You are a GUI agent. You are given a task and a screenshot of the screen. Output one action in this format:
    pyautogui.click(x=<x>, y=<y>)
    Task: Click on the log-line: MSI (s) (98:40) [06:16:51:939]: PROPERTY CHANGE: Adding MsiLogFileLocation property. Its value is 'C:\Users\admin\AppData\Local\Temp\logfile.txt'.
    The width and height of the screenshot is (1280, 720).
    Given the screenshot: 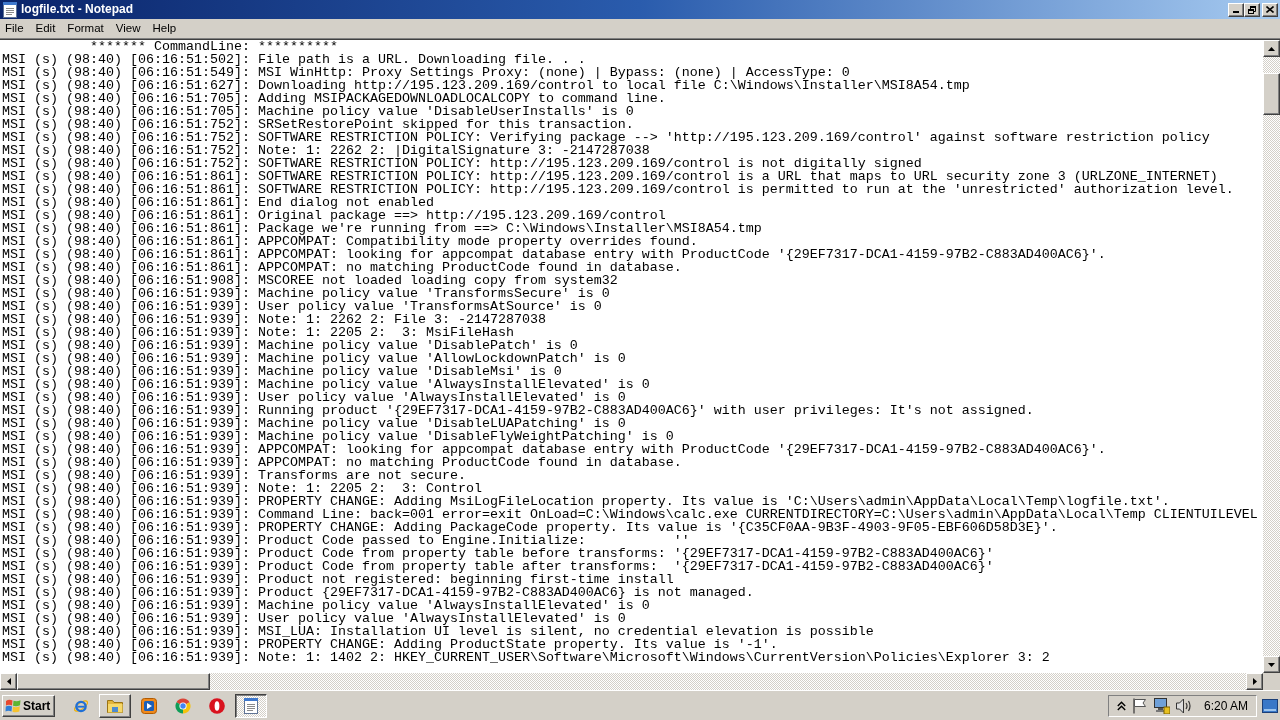 What is the action you would take?
    pyautogui.click(x=586, y=501)
    